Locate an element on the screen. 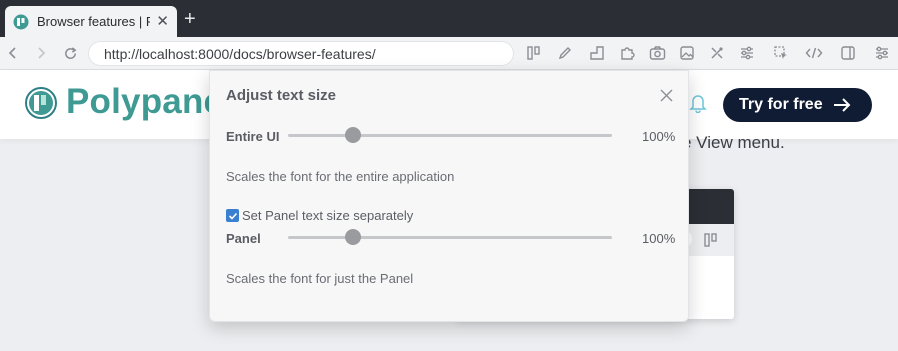  image-icon is located at coordinates (687, 53).